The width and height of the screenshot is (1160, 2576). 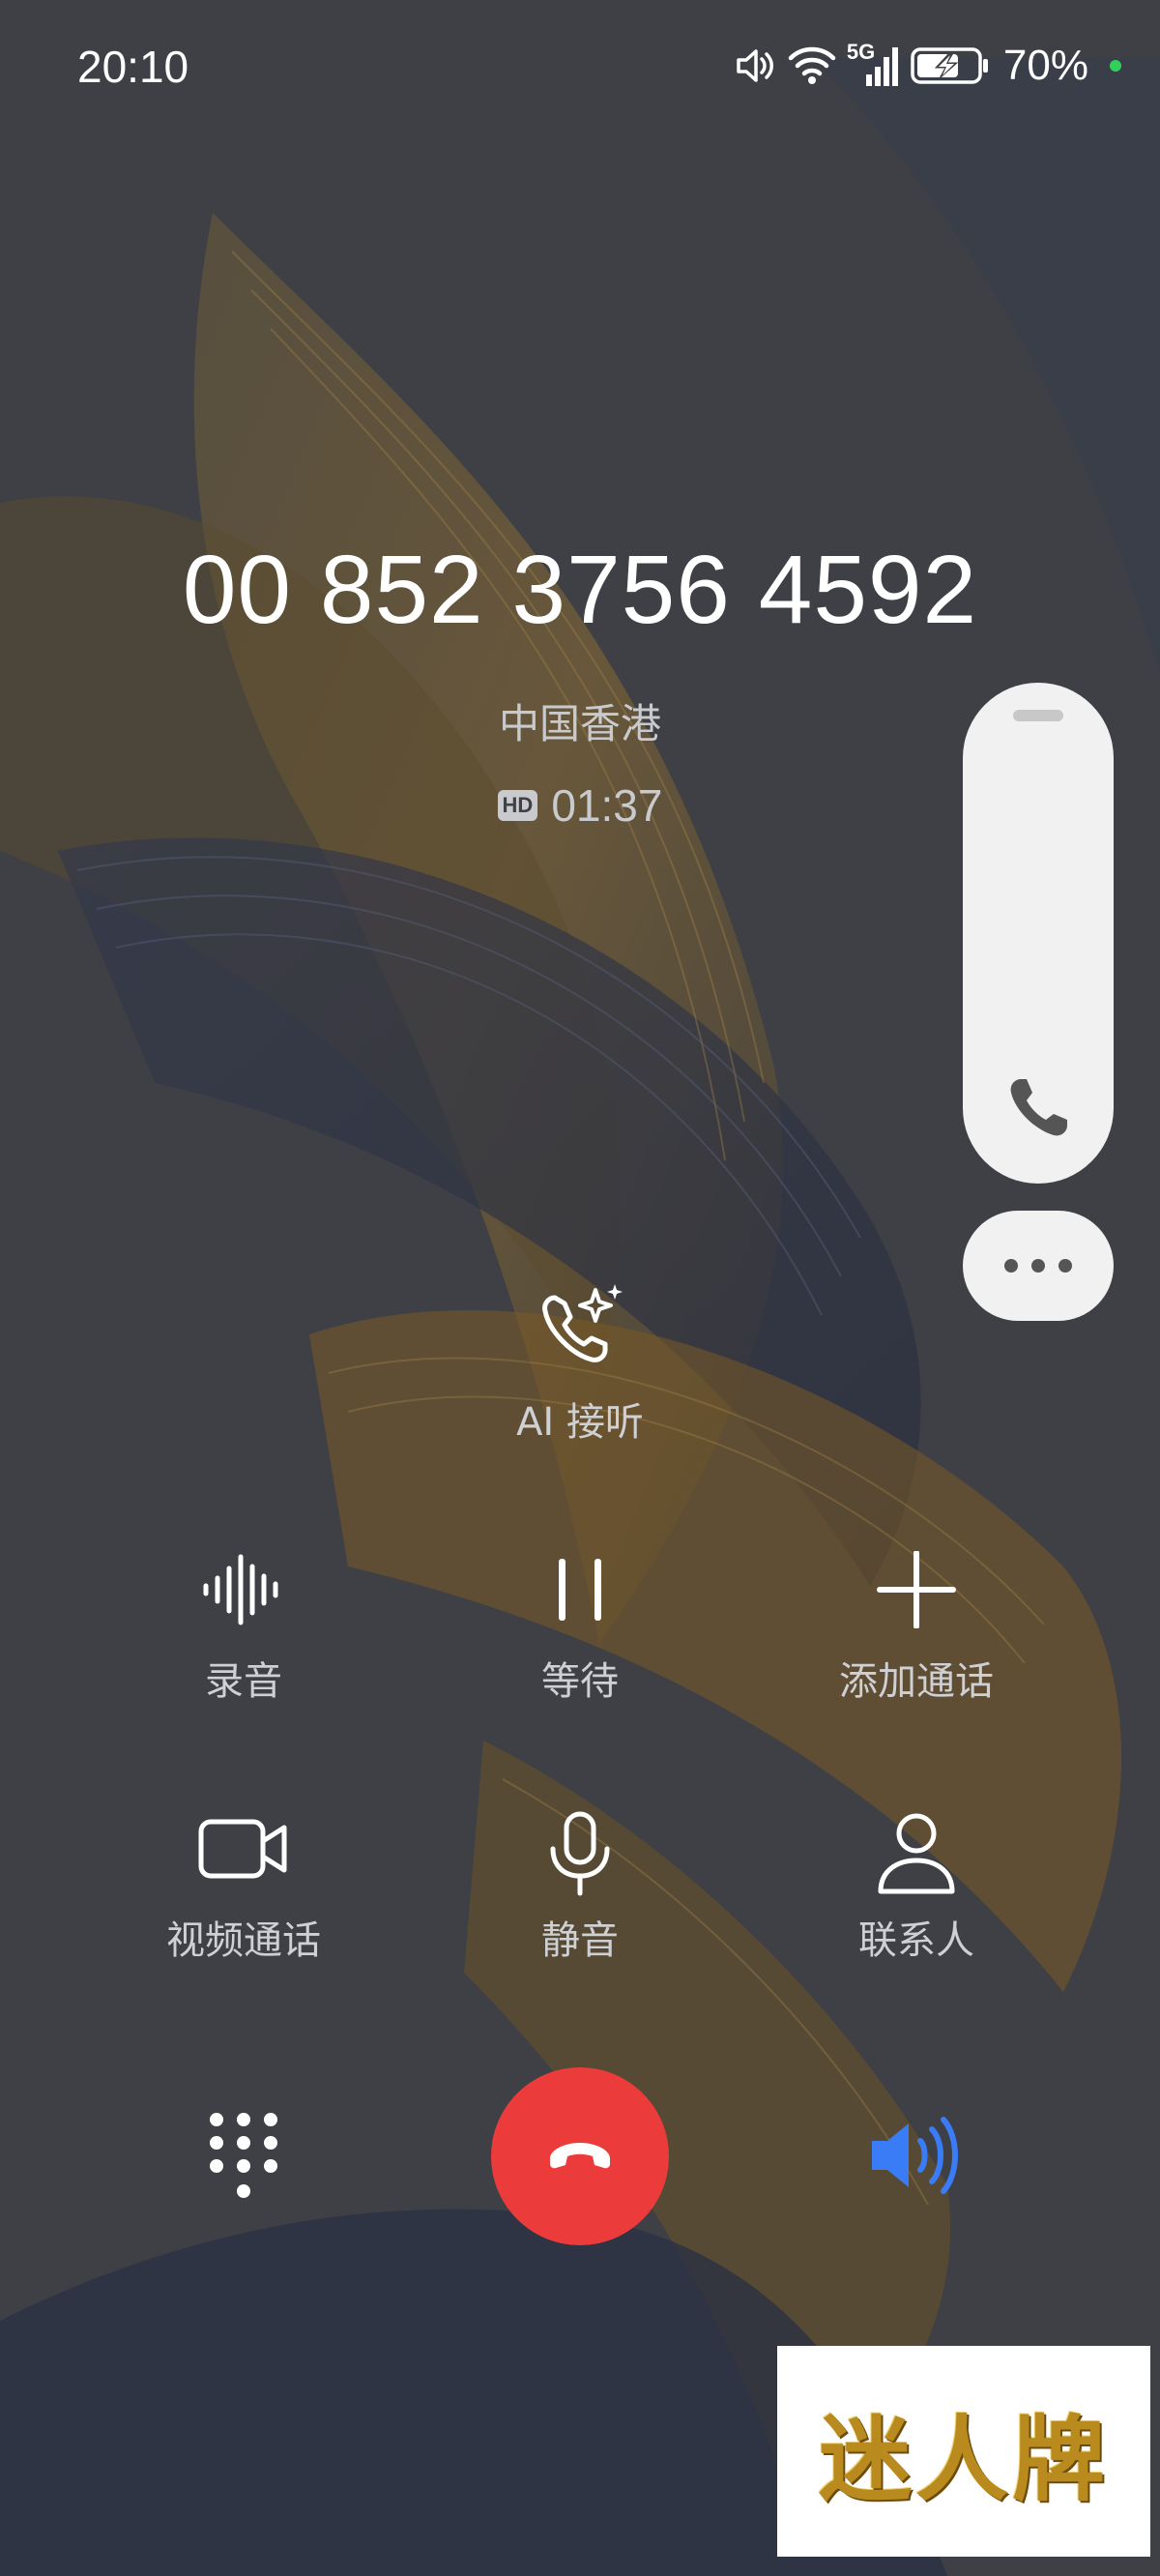 I want to click on drag-handle, so click(x=1038, y=715).